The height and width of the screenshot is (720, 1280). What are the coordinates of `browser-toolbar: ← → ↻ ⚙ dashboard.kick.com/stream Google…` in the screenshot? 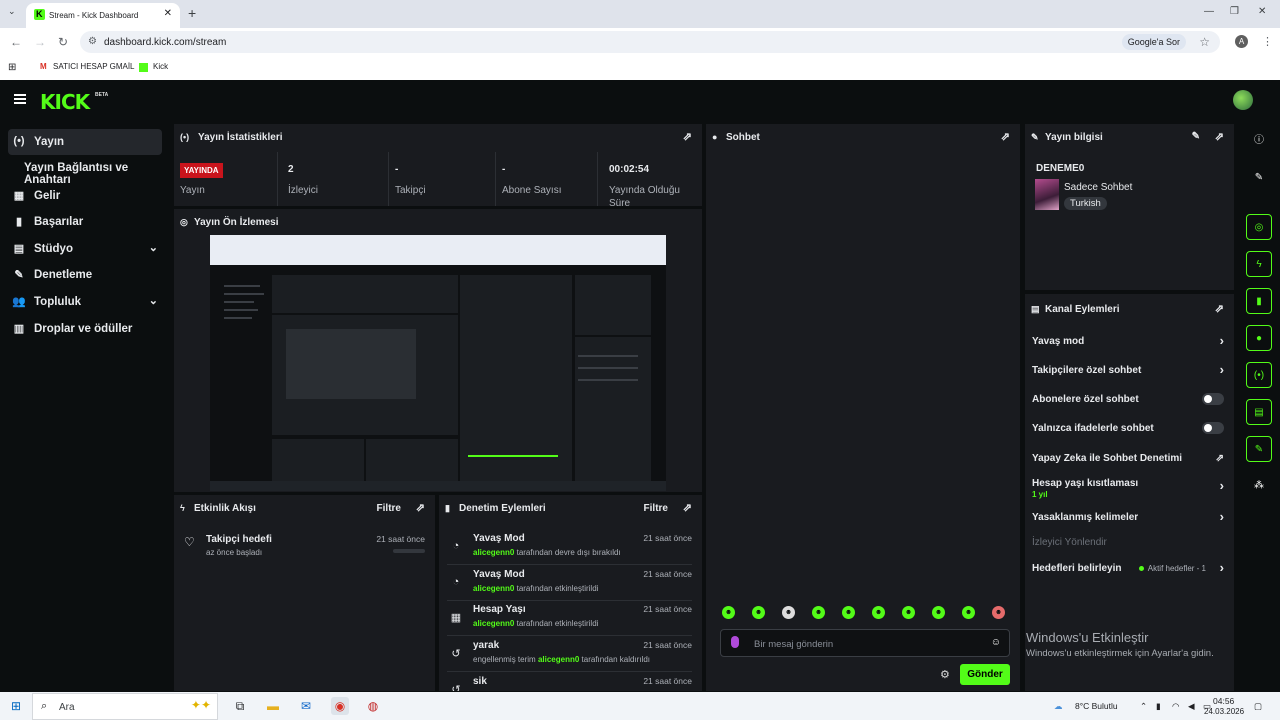 It's located at (640, 42).